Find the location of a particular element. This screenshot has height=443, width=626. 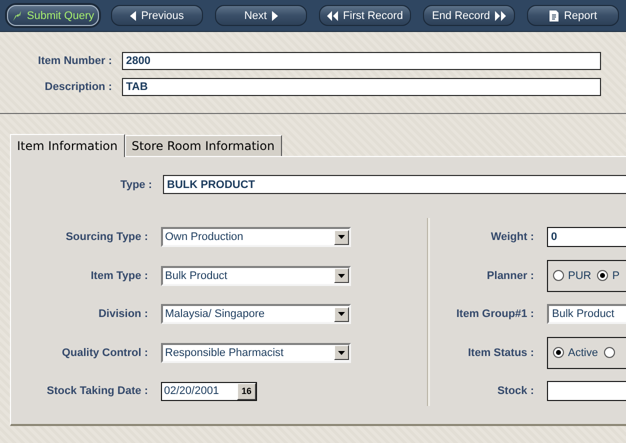

field-label: Item Number : is located at coordinates (74, 61).